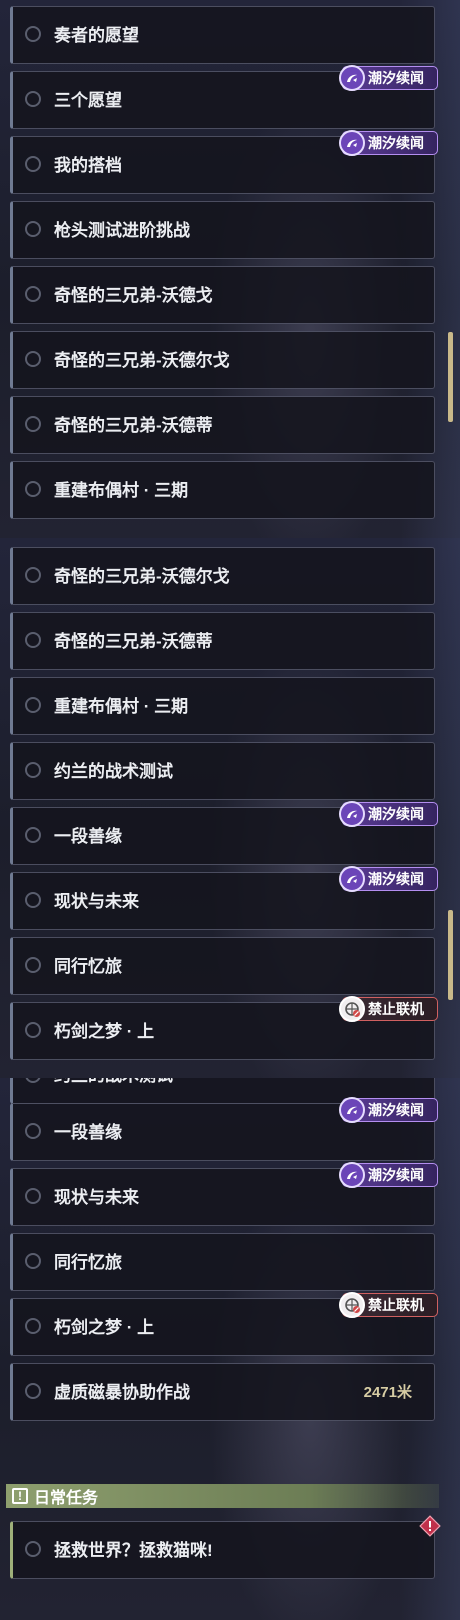  I want to click on alert-diamond-icon, so click(430, 1526).